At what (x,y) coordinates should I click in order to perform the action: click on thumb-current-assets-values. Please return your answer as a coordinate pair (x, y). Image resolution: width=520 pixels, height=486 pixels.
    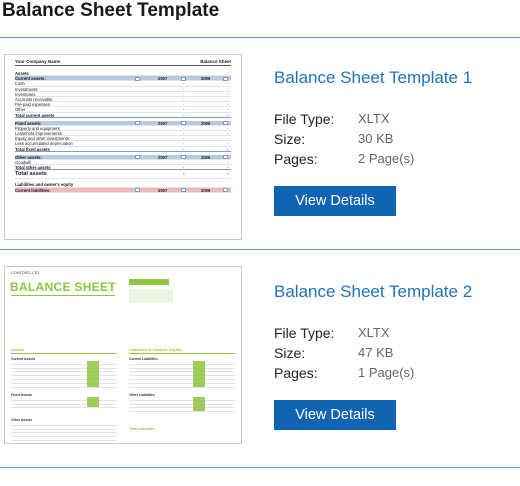
    Looking at the image, I should click on (93, 374).